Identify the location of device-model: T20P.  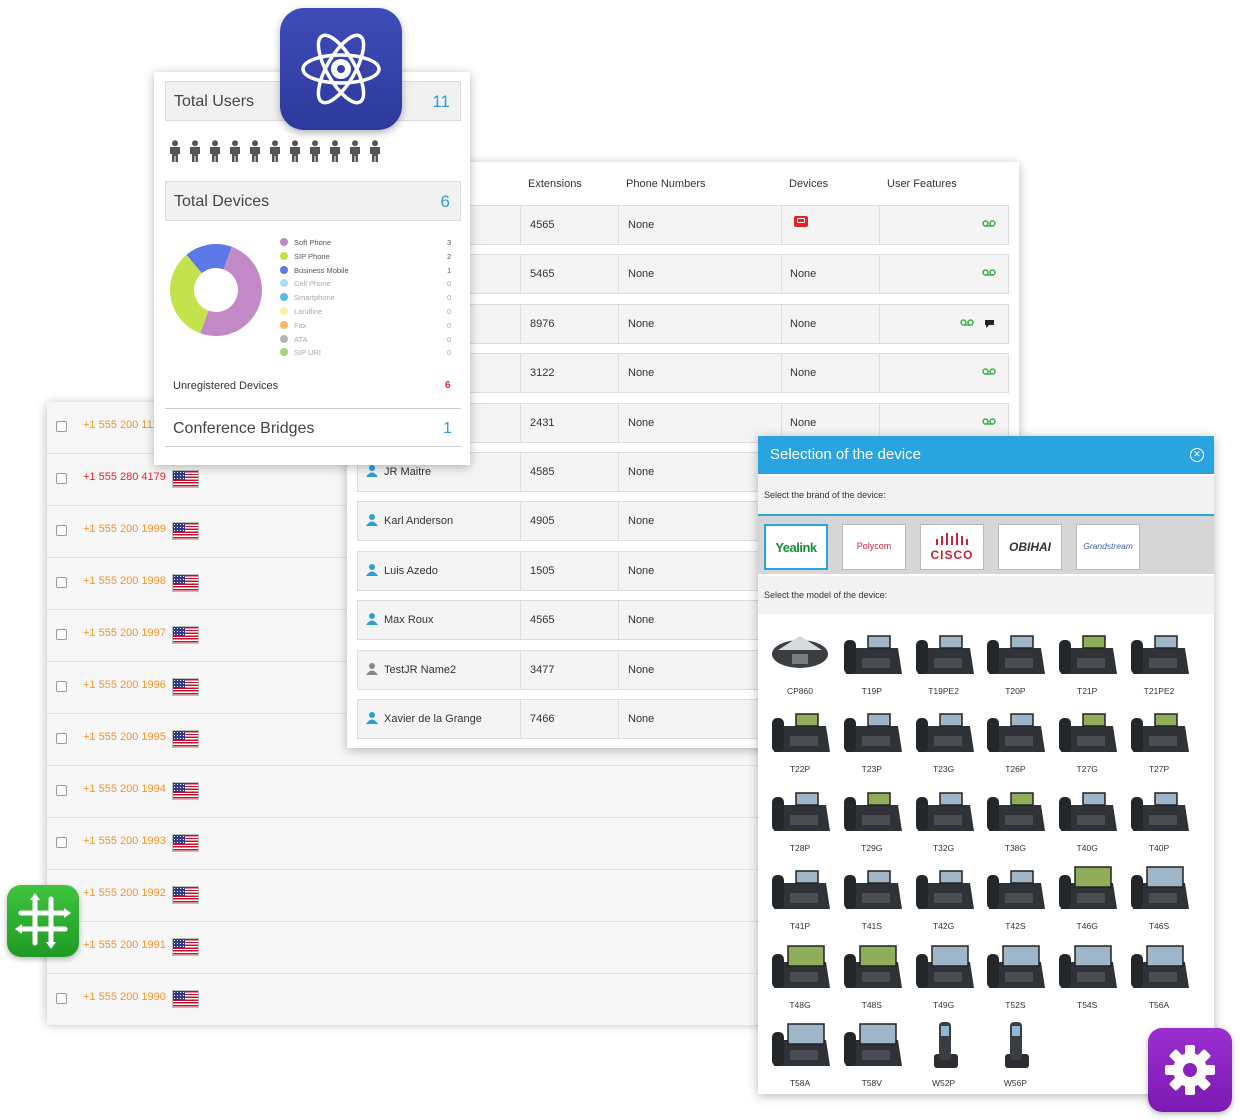
(1015, 661).